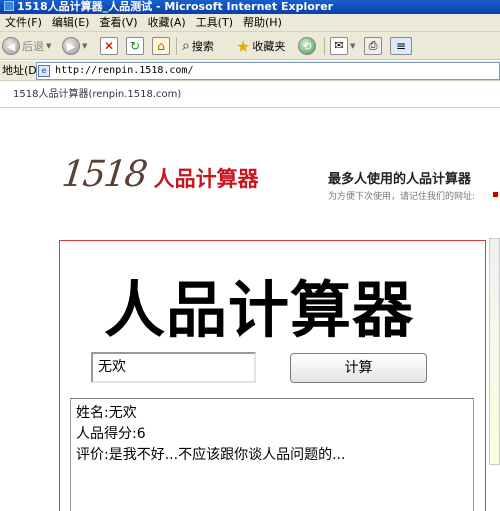  What do you see at coordinates (85, 46) in the screenshot?
I see `forward-dropdown-icon: ▼` at bounding box center [85, 46].